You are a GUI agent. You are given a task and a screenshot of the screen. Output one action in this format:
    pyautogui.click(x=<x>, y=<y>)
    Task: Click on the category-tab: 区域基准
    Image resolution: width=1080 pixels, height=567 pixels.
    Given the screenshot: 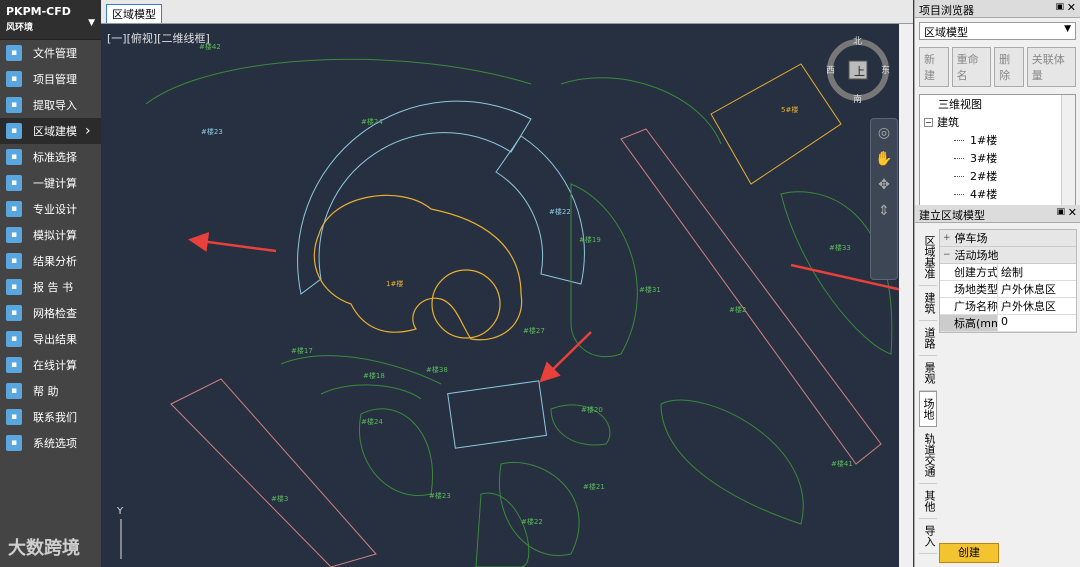 What is the action you would take?
    pyautogui.click(x=928, y=257)
    